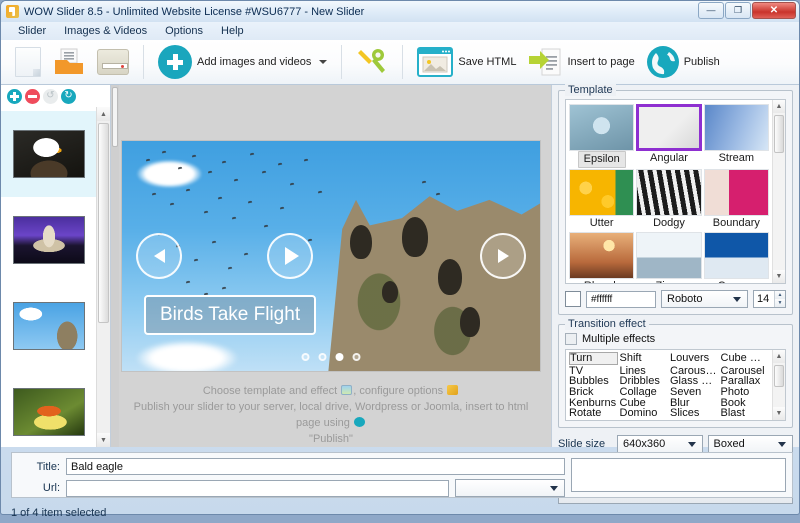  I want to click on effect-item: Carousel, so click(745, 370).